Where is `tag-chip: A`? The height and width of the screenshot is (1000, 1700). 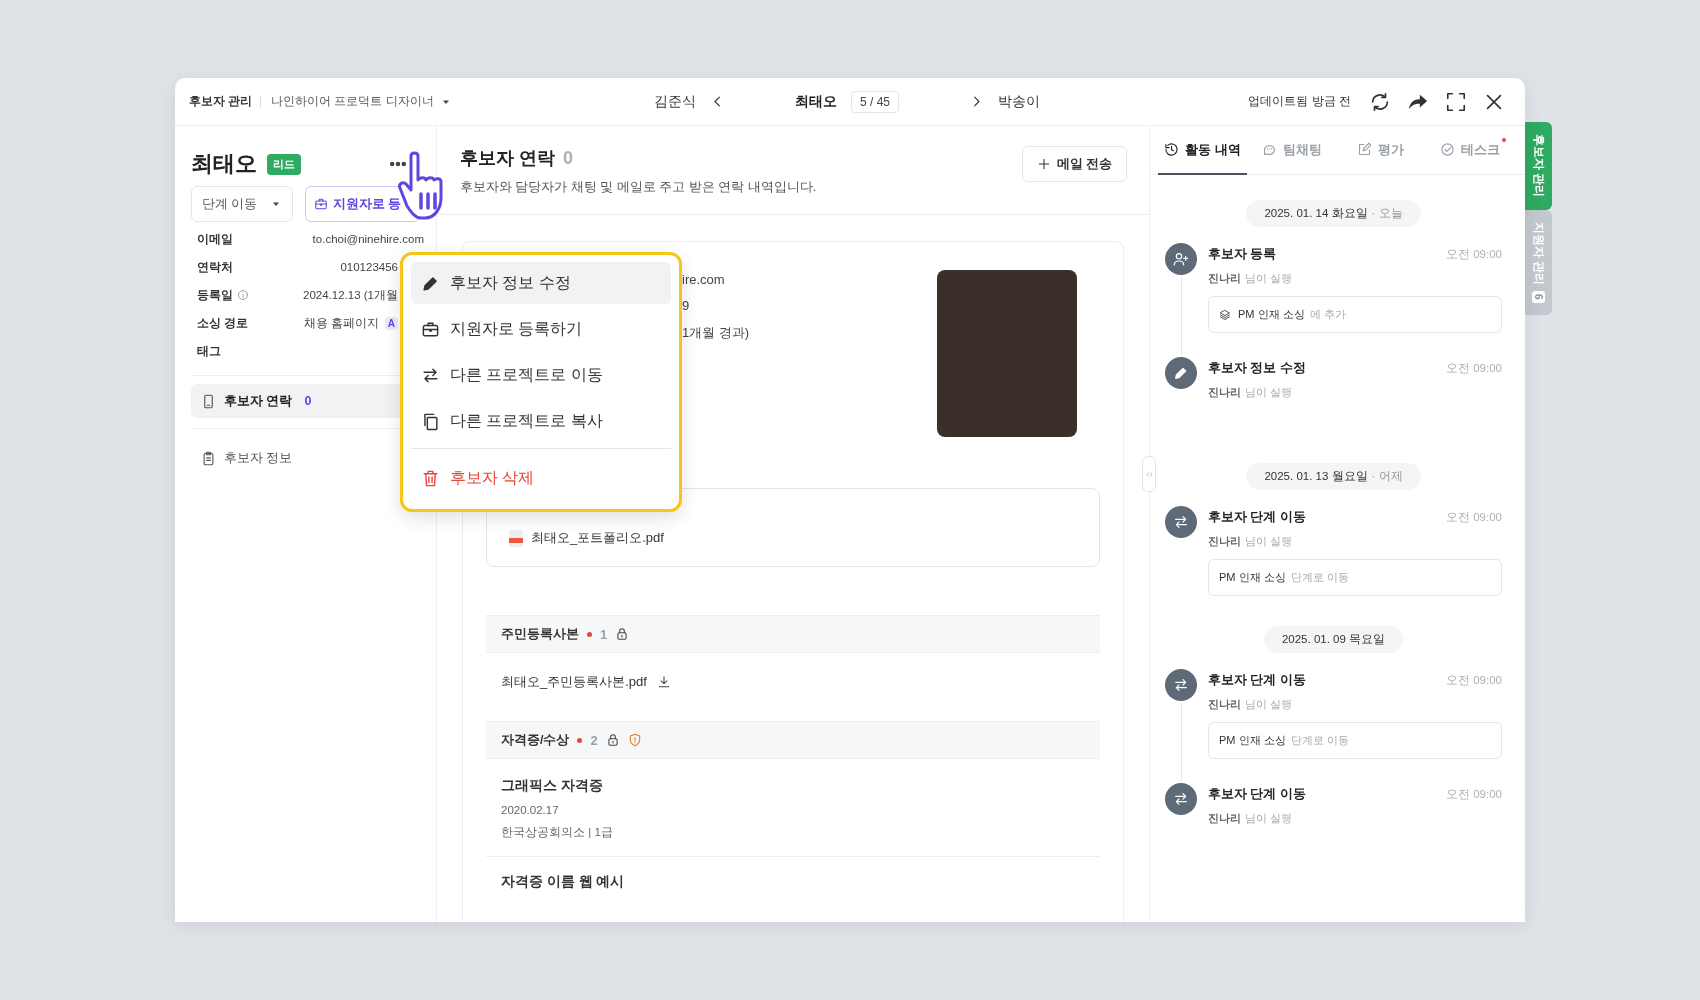 tag-chip: A is located at coordinates (391, 323).